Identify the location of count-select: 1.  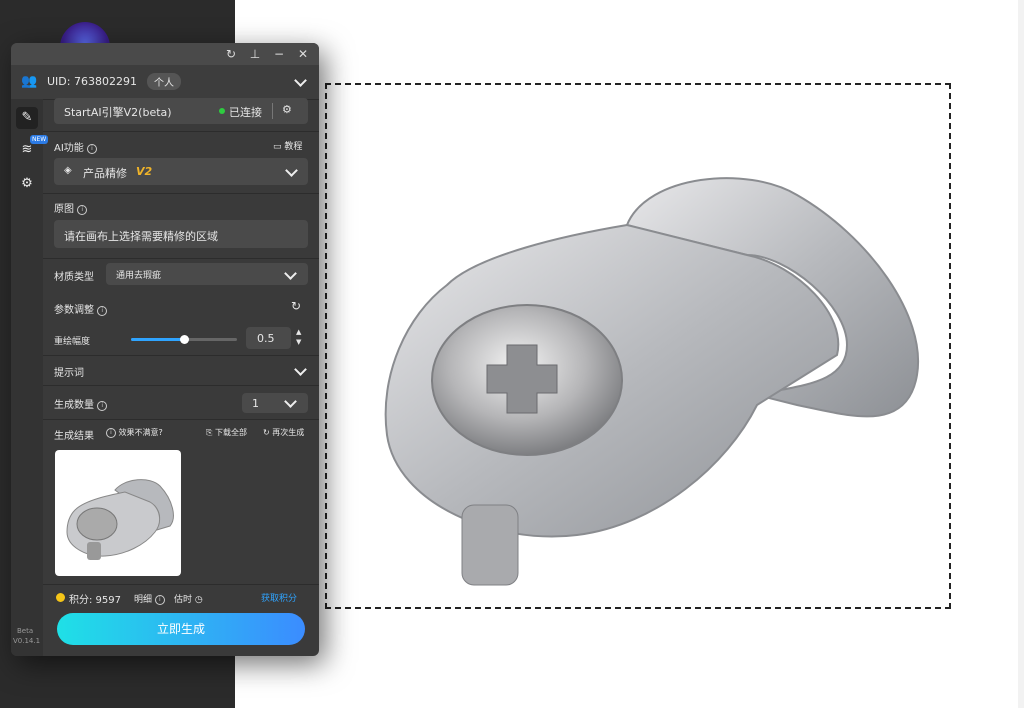
(275, 403).